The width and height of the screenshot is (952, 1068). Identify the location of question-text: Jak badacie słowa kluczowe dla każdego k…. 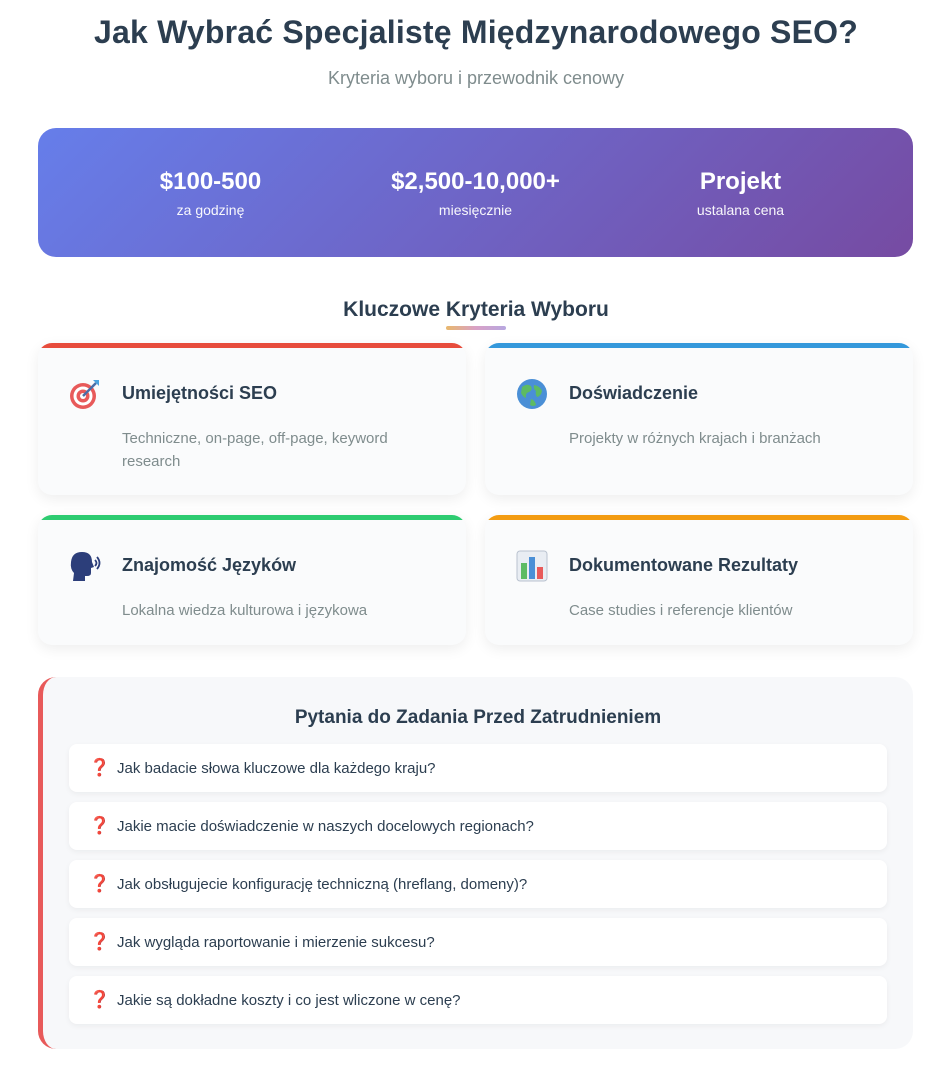
(276, 768).